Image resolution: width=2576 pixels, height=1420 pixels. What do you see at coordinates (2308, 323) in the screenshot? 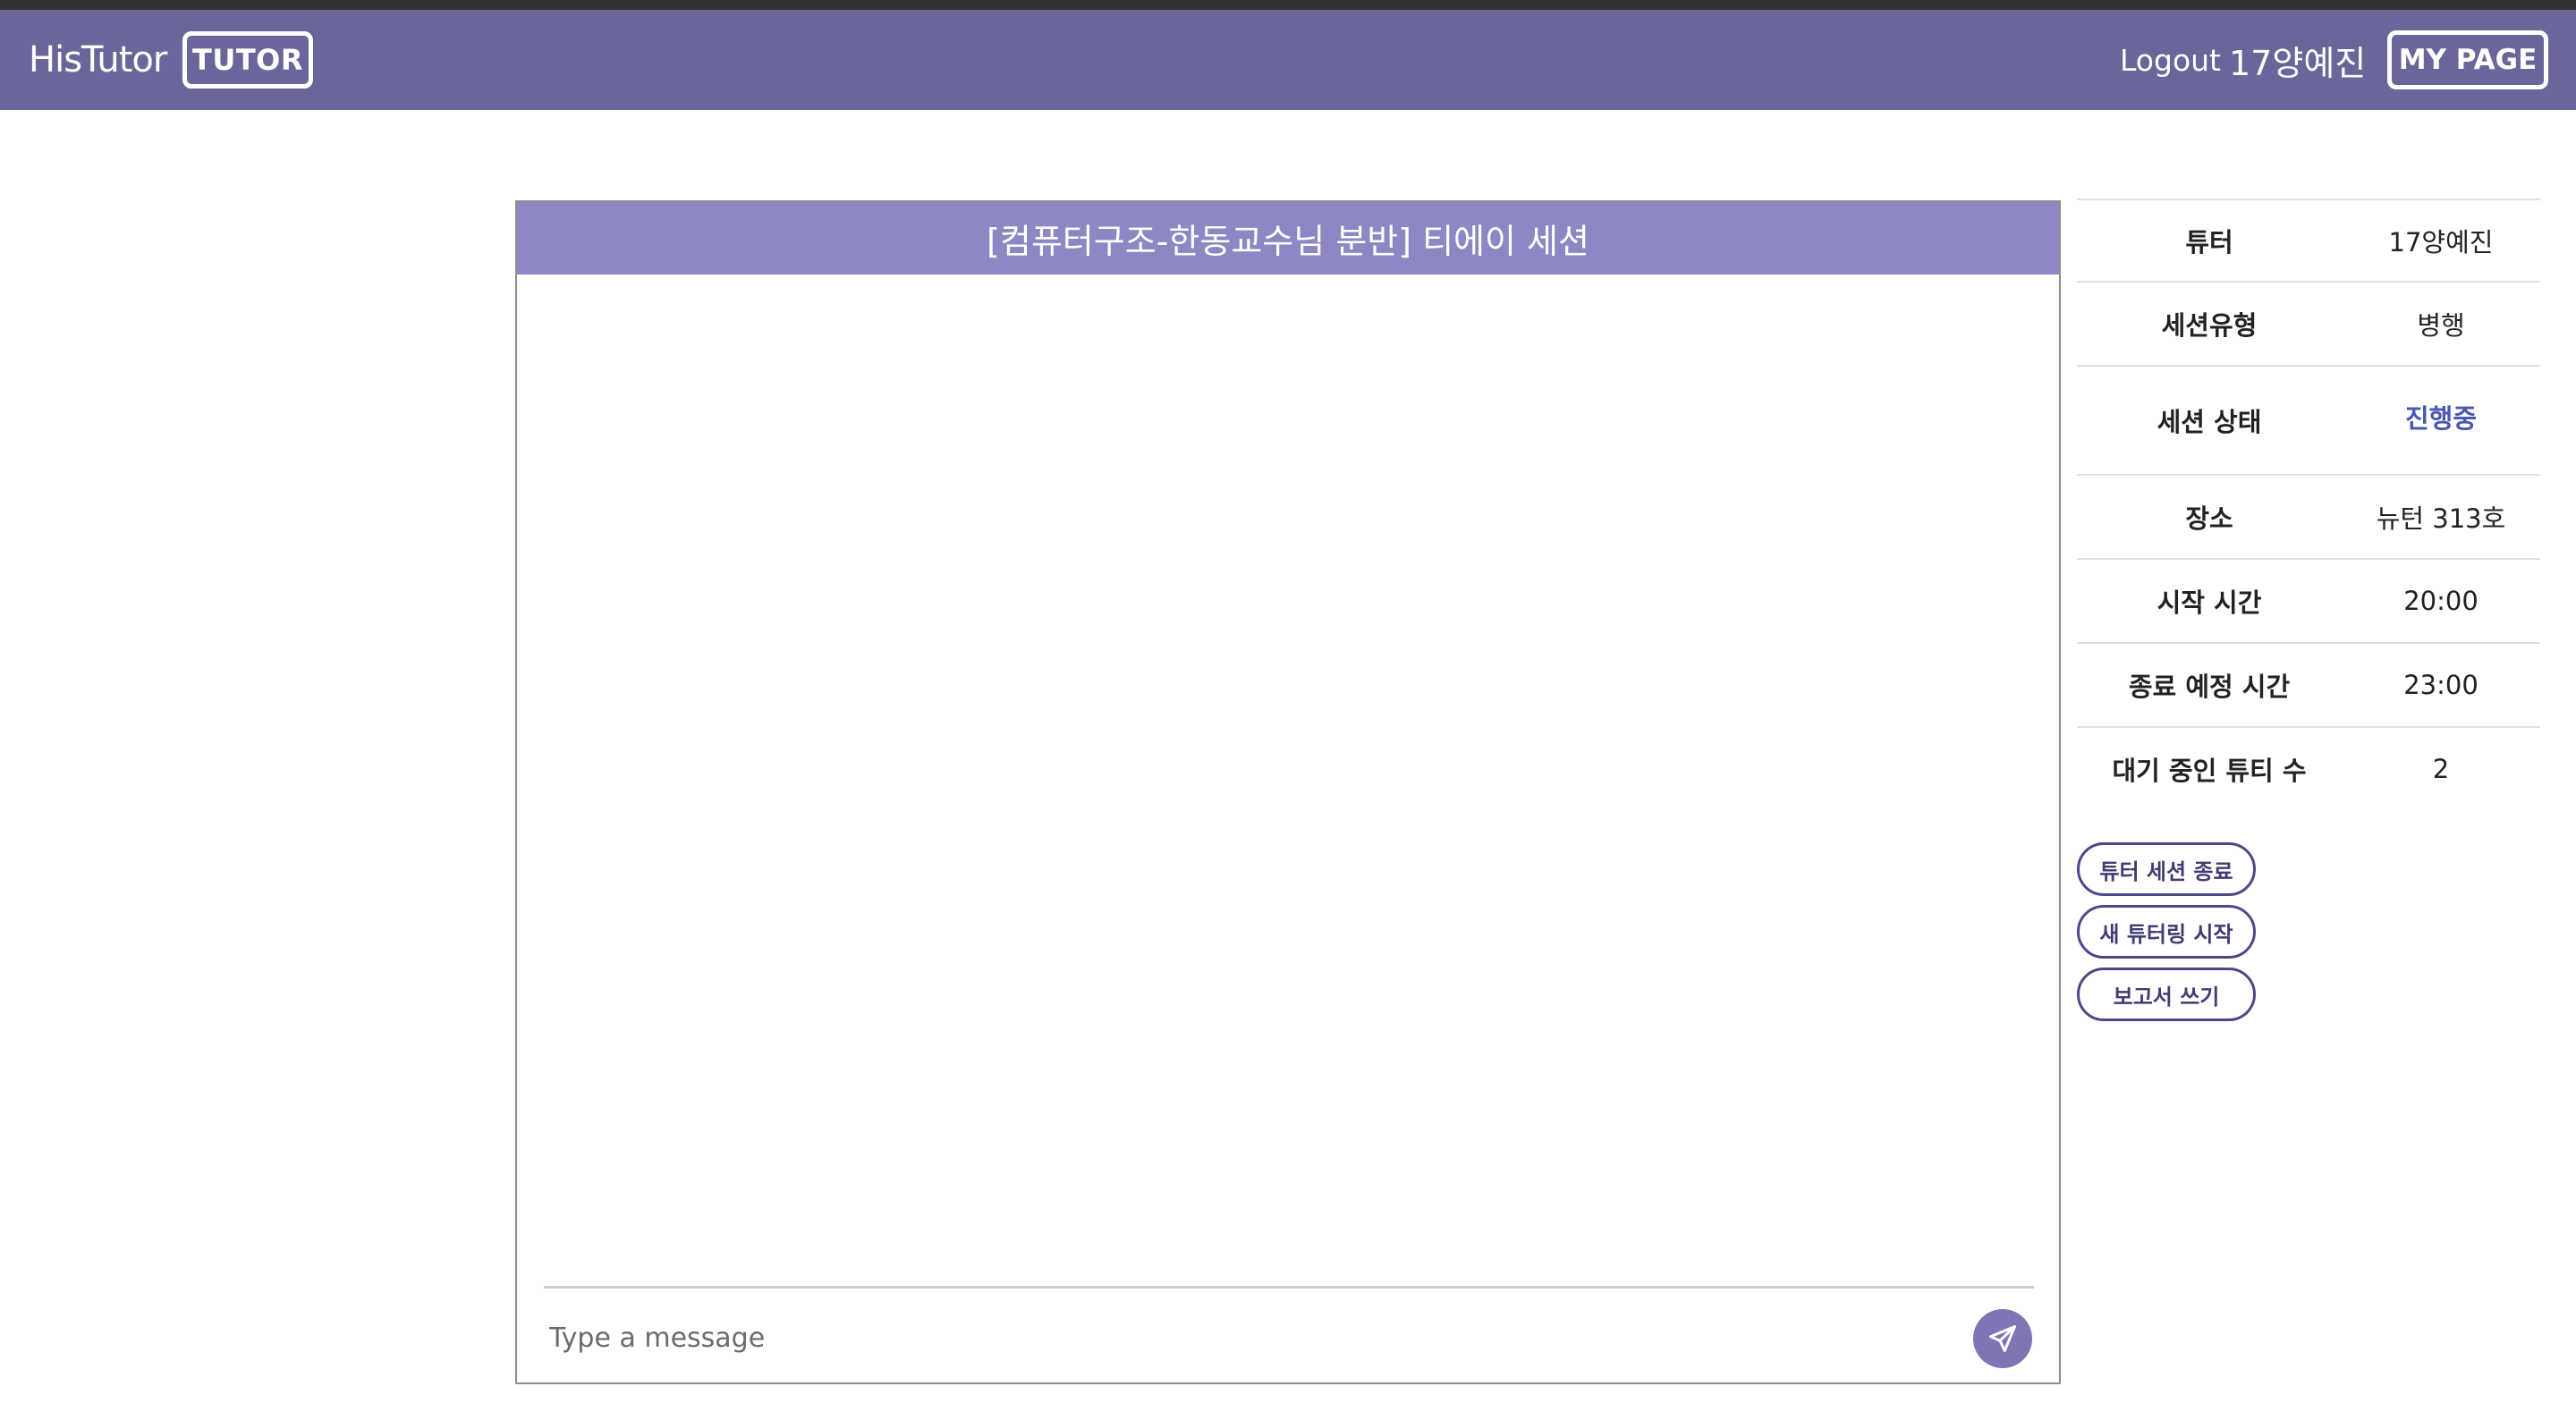
I see `info-row-session-type: 세션유형 병행` at bounding box center [2308, 323].